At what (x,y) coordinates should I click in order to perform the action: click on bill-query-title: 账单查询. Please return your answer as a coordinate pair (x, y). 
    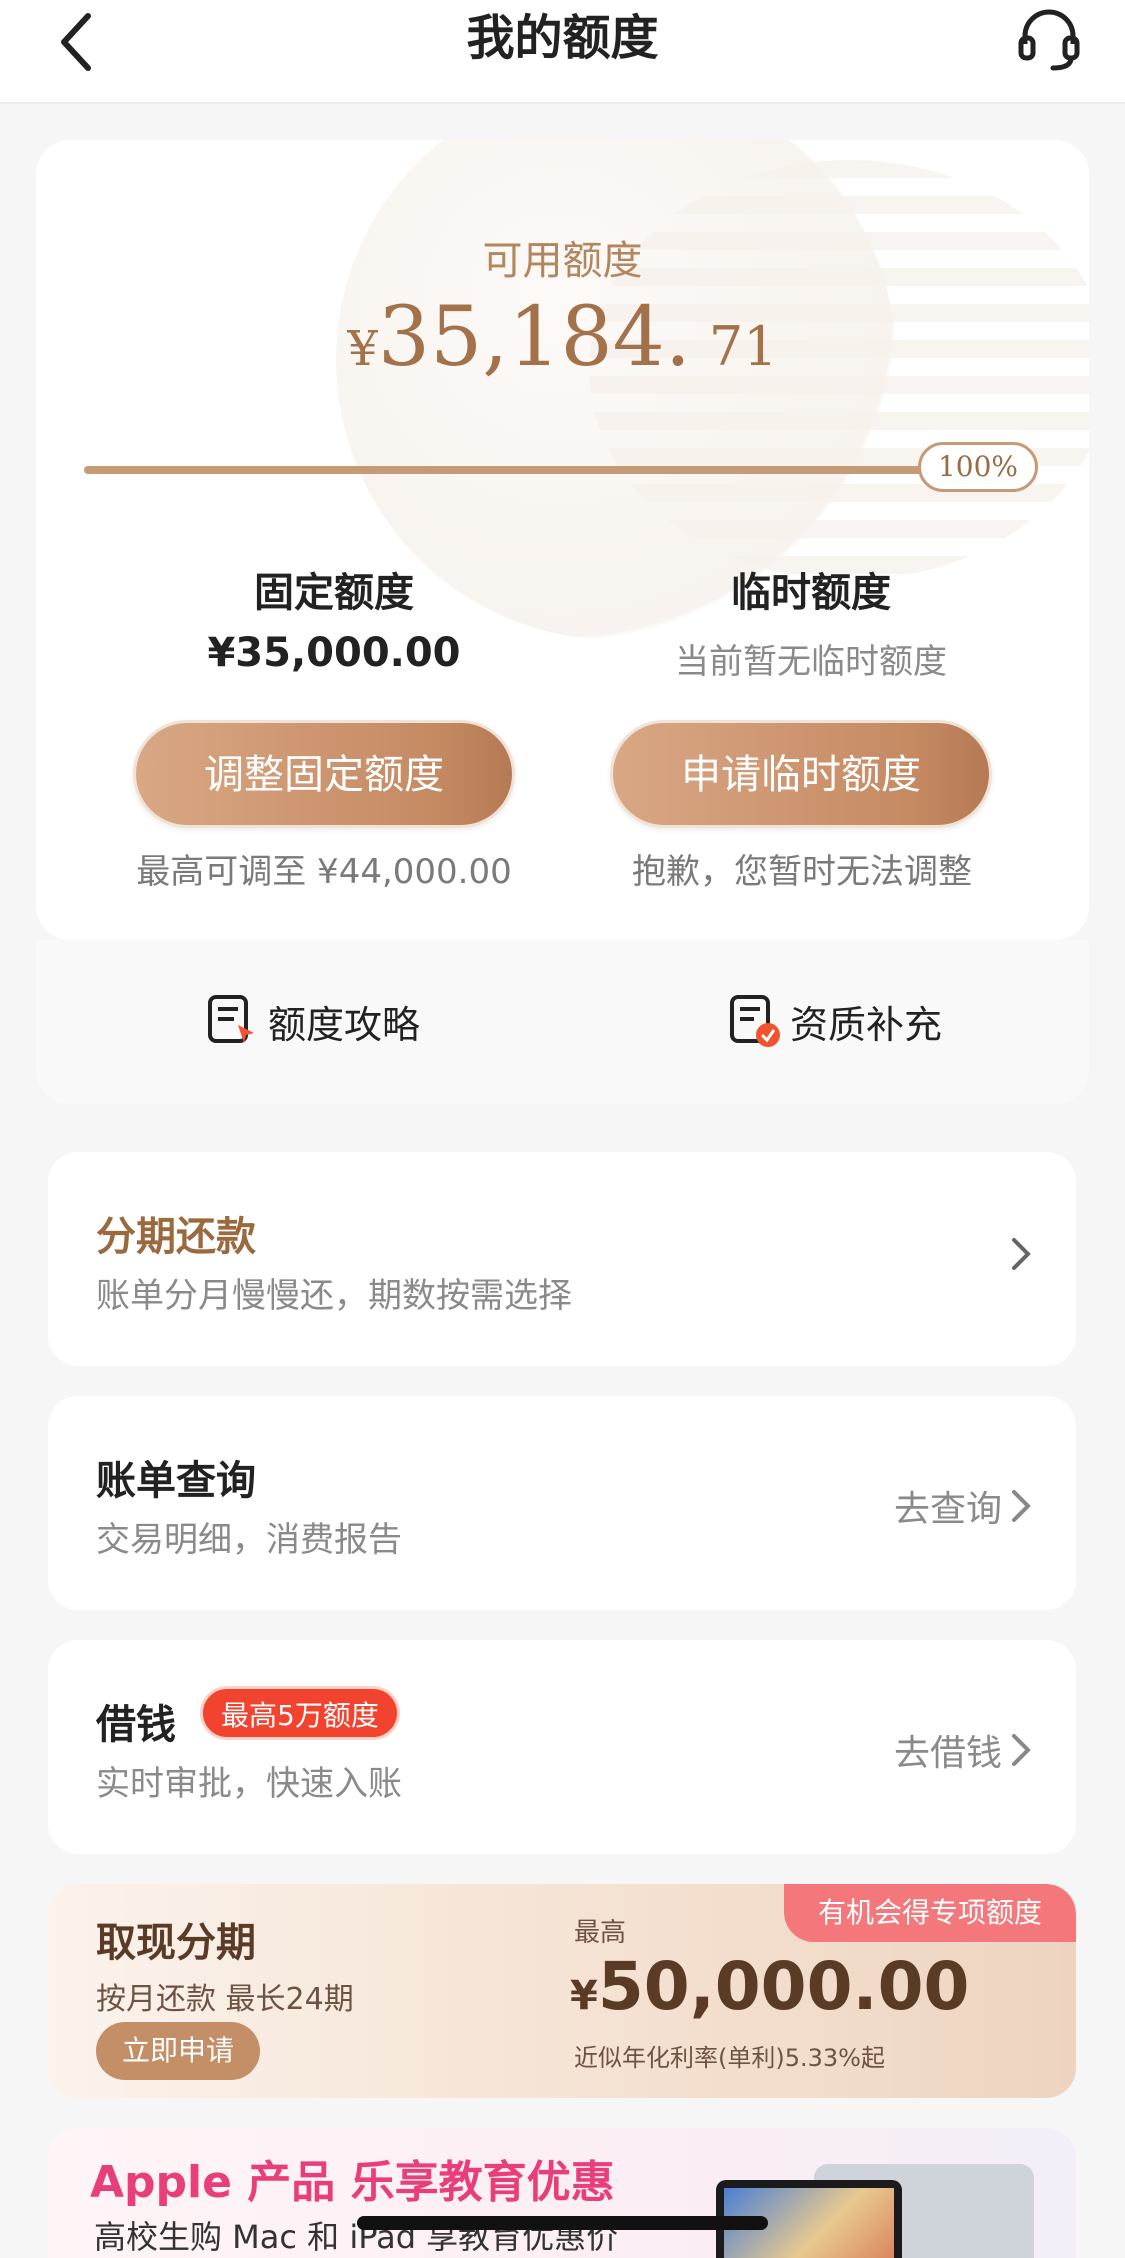
    Looking at the image, I should click on (176, 1481).